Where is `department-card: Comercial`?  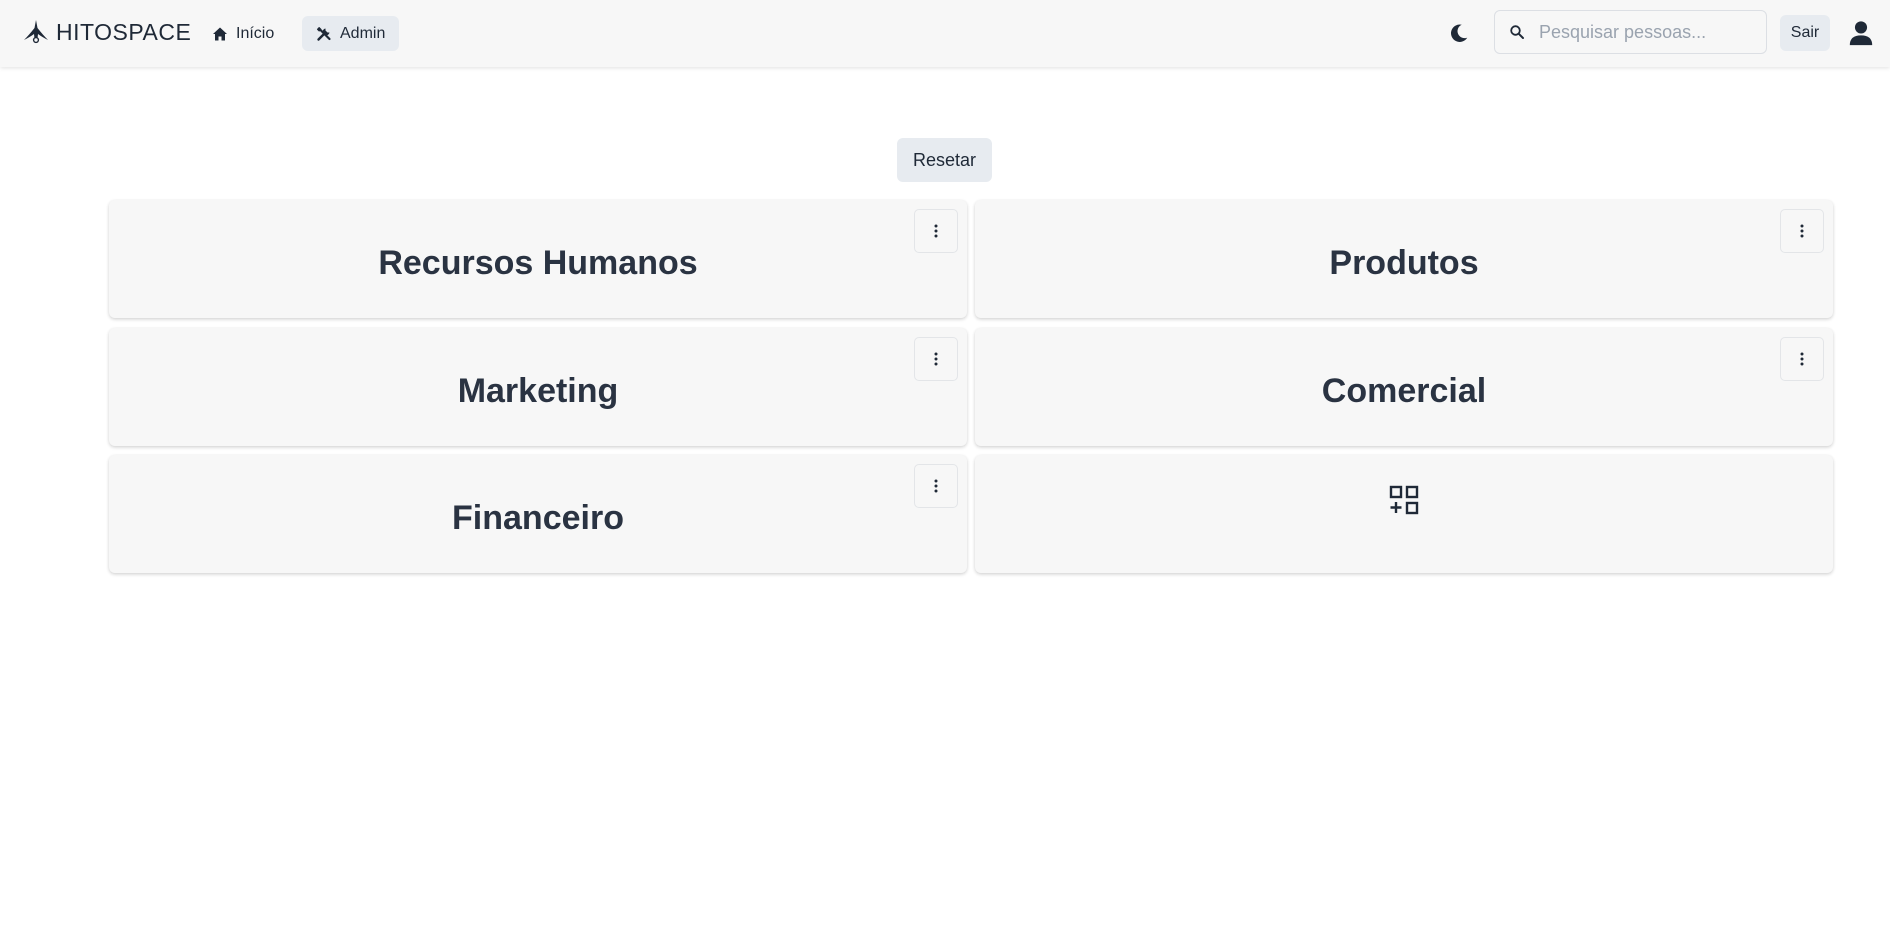
department-card: Comercial is located at coordinates (1404, 387).